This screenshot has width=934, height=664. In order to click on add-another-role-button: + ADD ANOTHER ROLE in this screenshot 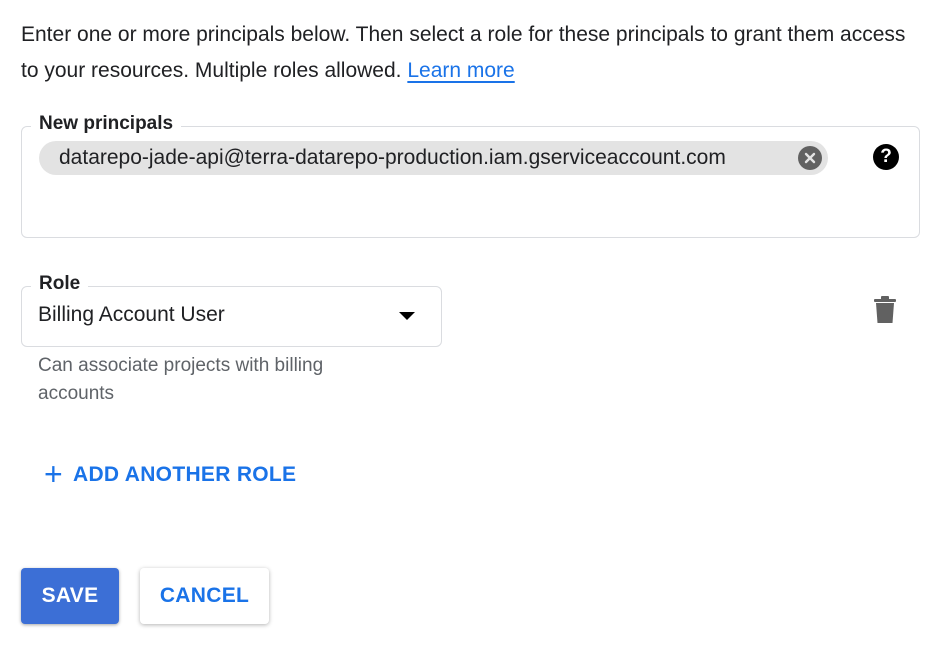, I will do `click(170, 475)`.